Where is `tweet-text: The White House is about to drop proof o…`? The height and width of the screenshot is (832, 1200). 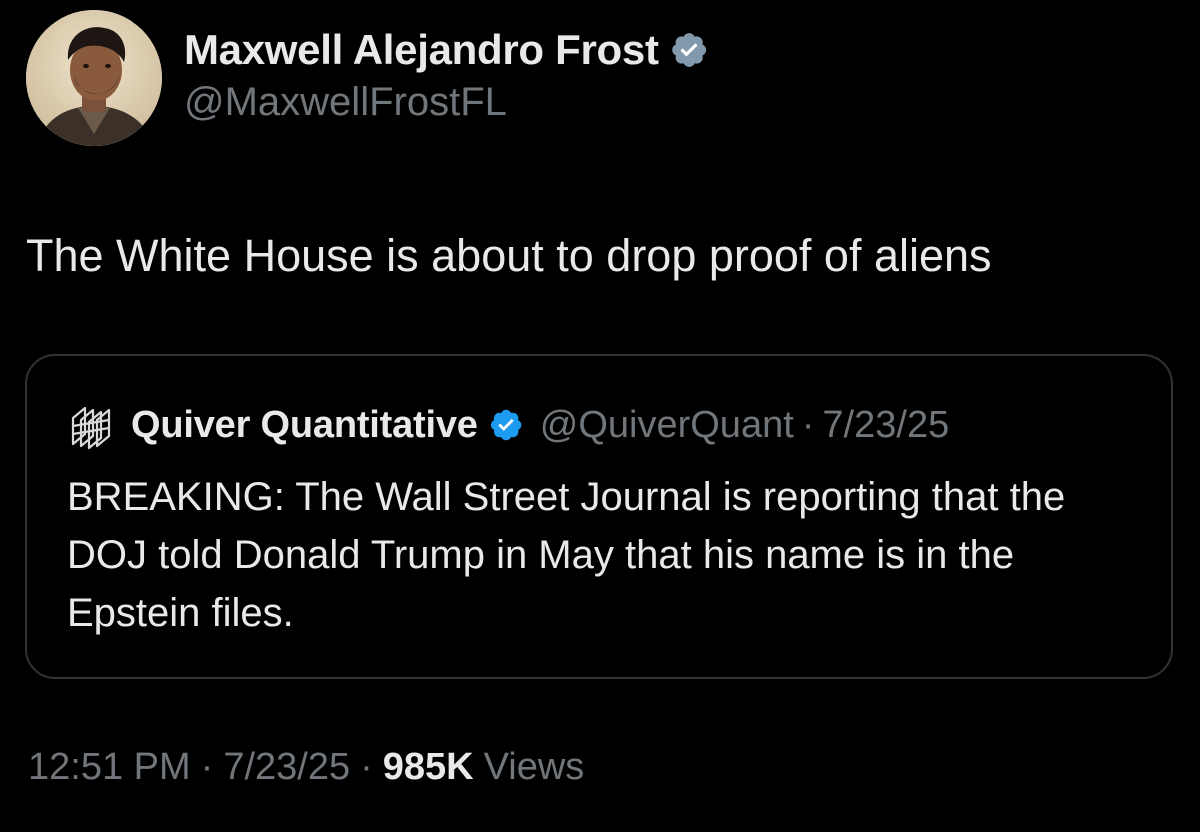
tweet-text: The White House is about to drop proof o… is located at coordinates (509, 255).